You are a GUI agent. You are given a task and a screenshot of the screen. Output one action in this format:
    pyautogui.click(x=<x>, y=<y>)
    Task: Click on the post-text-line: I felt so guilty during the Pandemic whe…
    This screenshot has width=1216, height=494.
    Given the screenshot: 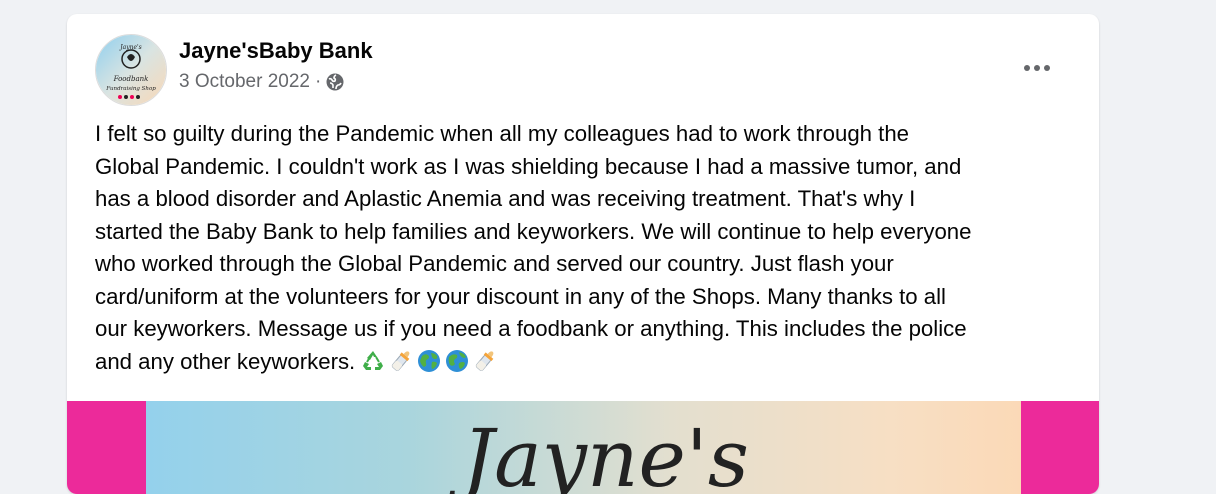 What is the action you would take?
    pyautogui.click(x=502, y=133)
    